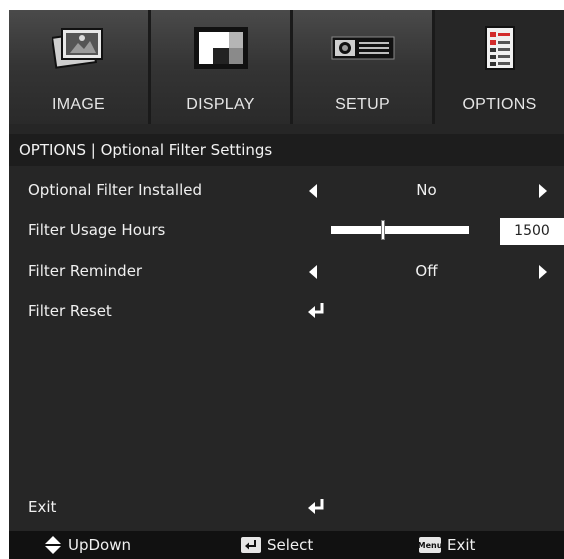 The image size is (564, 559). Describe the element at coordinates (532, 231) in the screenshot. I see `usage-hours-value: 1500` at that location.